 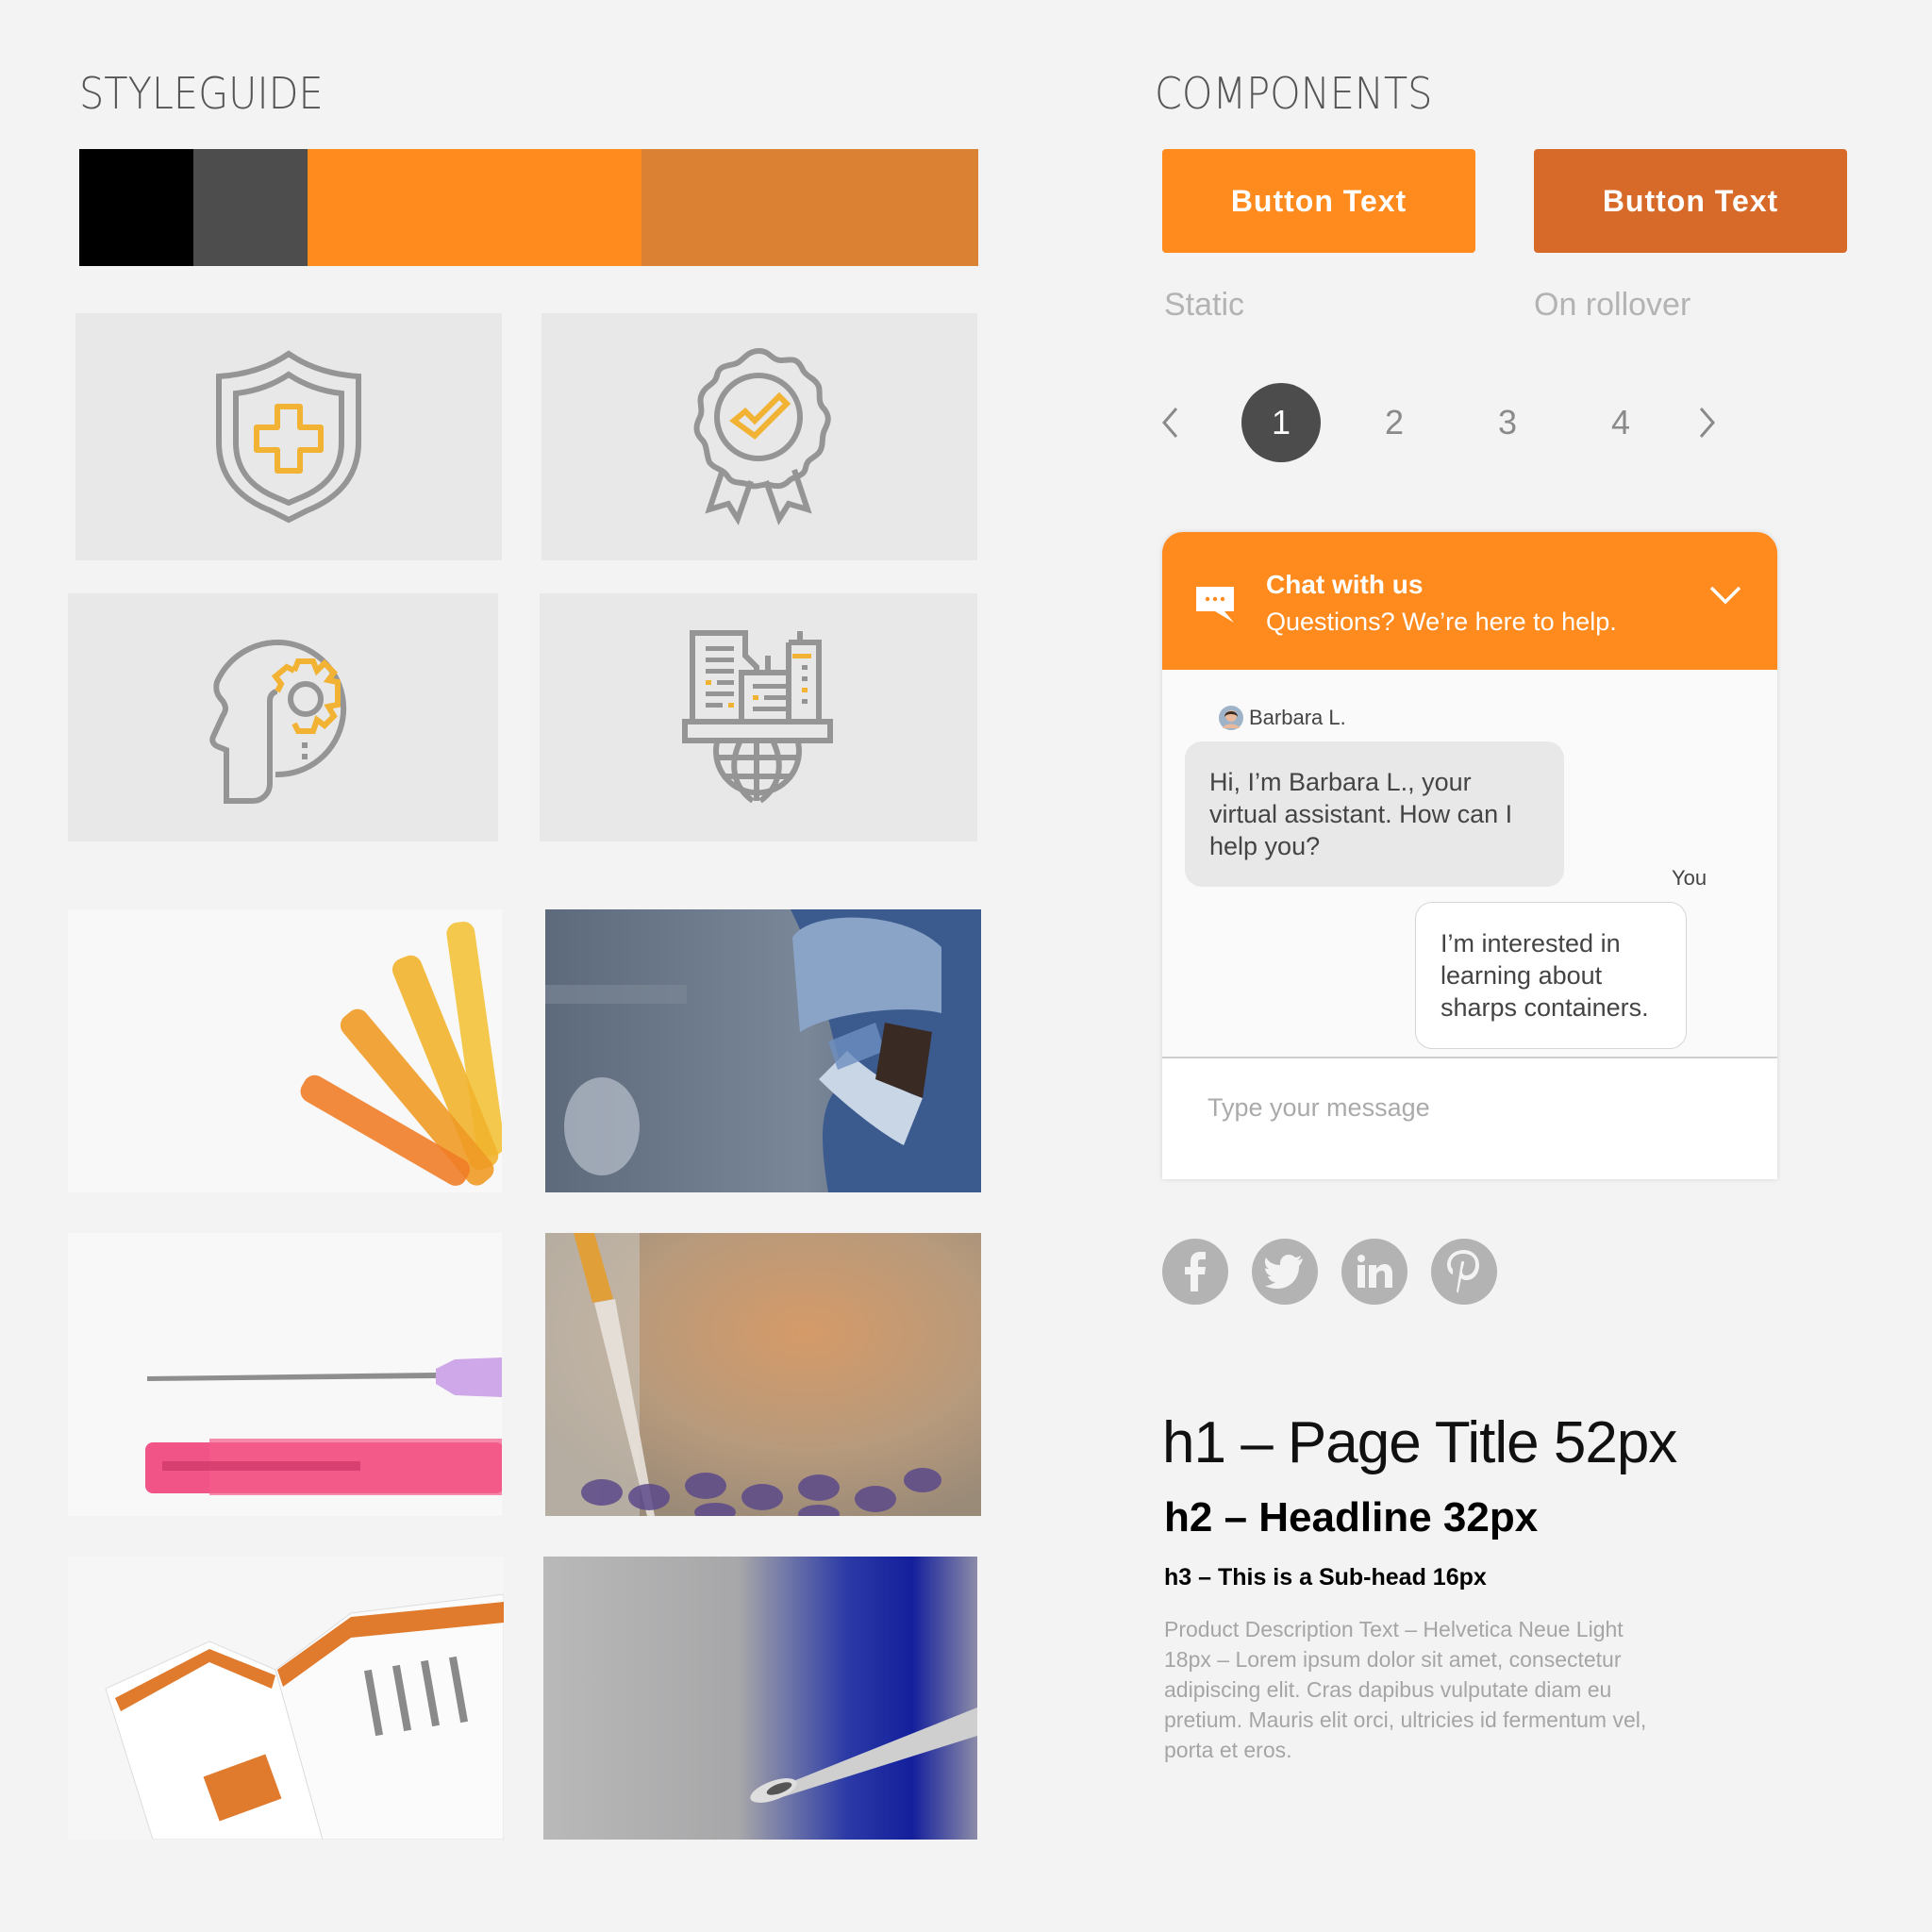 I want to click on icon-tile-award, so click(x=759, y=437).